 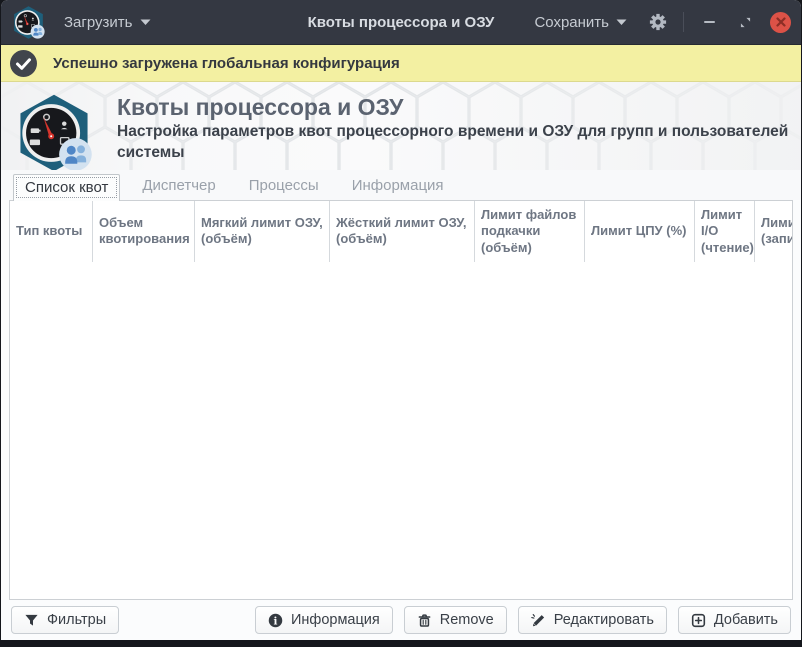 I want to click on tab-processes: Процессы, so click(x=284, y=186).